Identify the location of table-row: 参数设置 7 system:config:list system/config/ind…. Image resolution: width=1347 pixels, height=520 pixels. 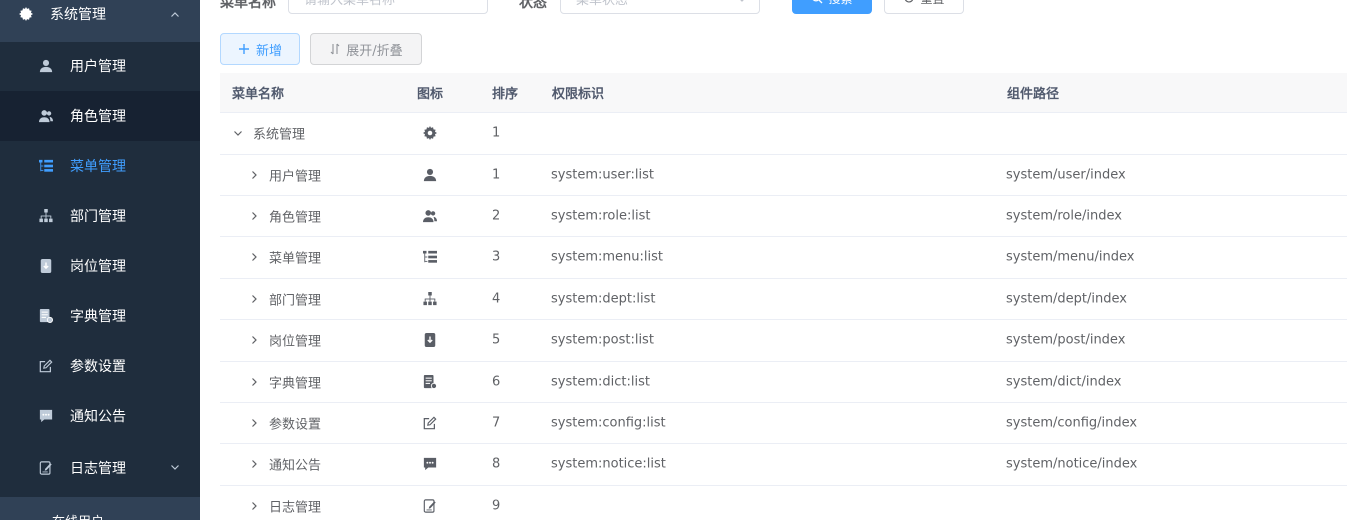
(783, 424).